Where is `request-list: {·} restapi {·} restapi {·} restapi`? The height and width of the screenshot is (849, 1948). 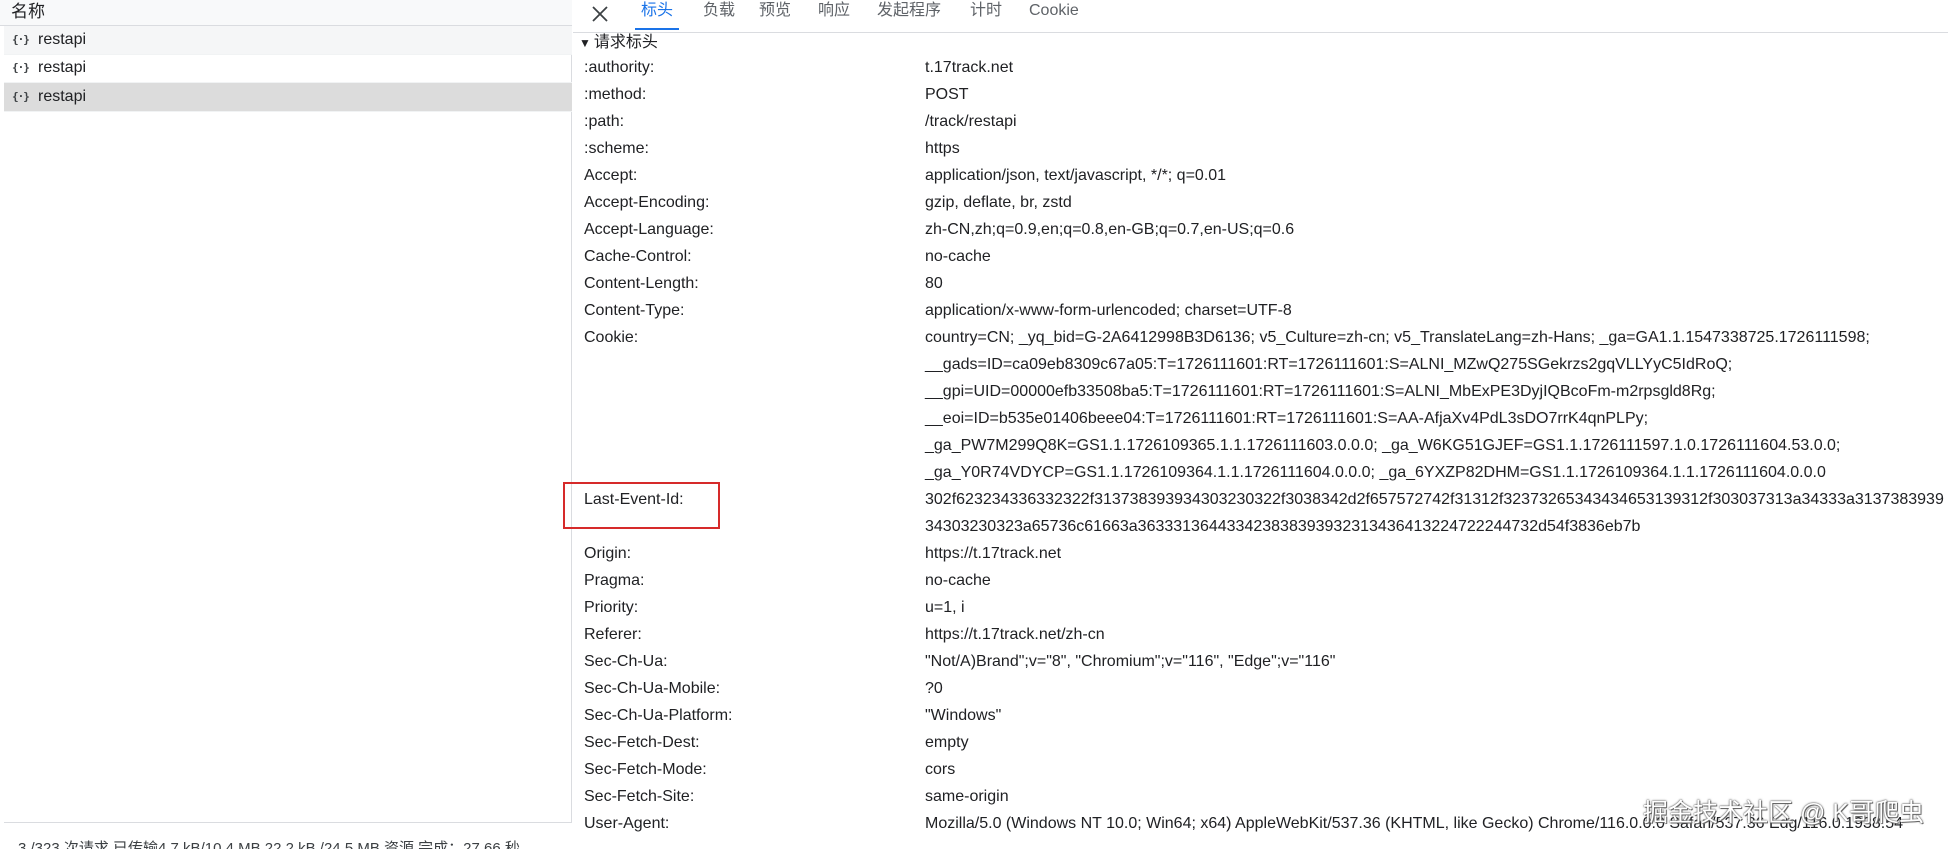 request-list: {·} restapi {·} restapi {·} restapi is located at coordinates (288, 69).